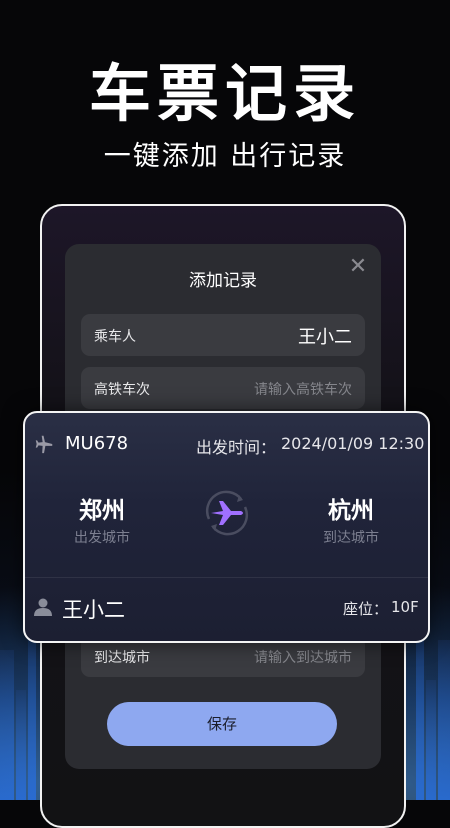 Image resolution: width=450 pixels, height=828 pixels. Describe the element at coordinates (102, 511) in the screenshot. I see `from-city: 郑州` at that location.